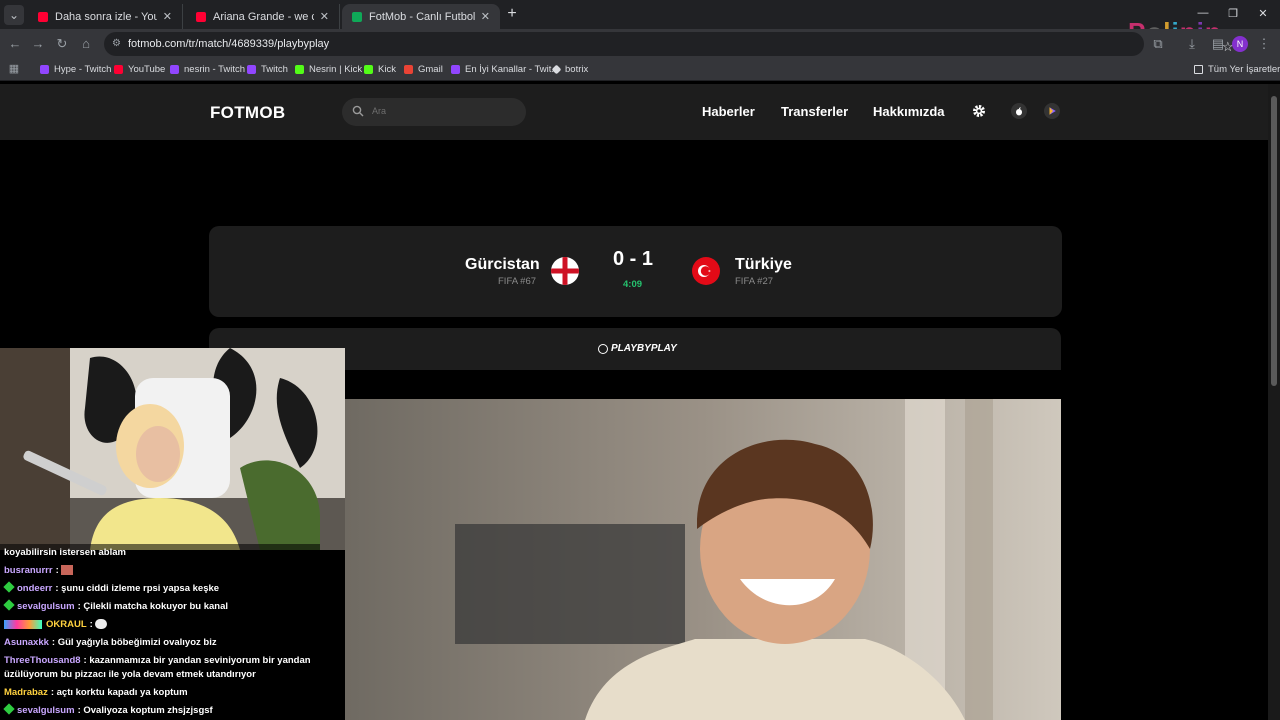 Image resolution: width=1280 pixels, height=720 pixels. I want to click on home-team-name: Gürcistan, so click(502, 265).